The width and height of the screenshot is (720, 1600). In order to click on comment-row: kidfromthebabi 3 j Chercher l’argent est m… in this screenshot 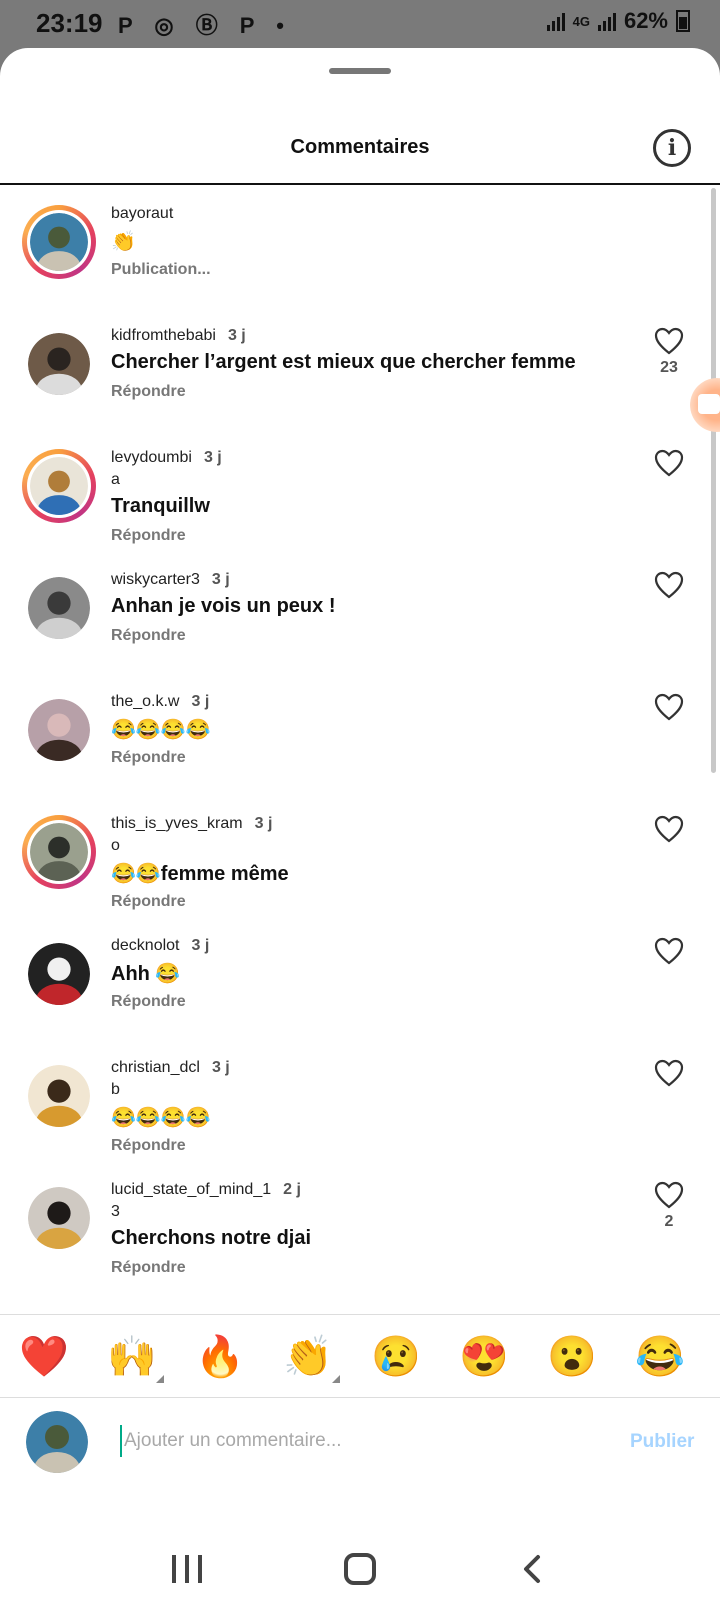, I will do `click(355, 368)`.